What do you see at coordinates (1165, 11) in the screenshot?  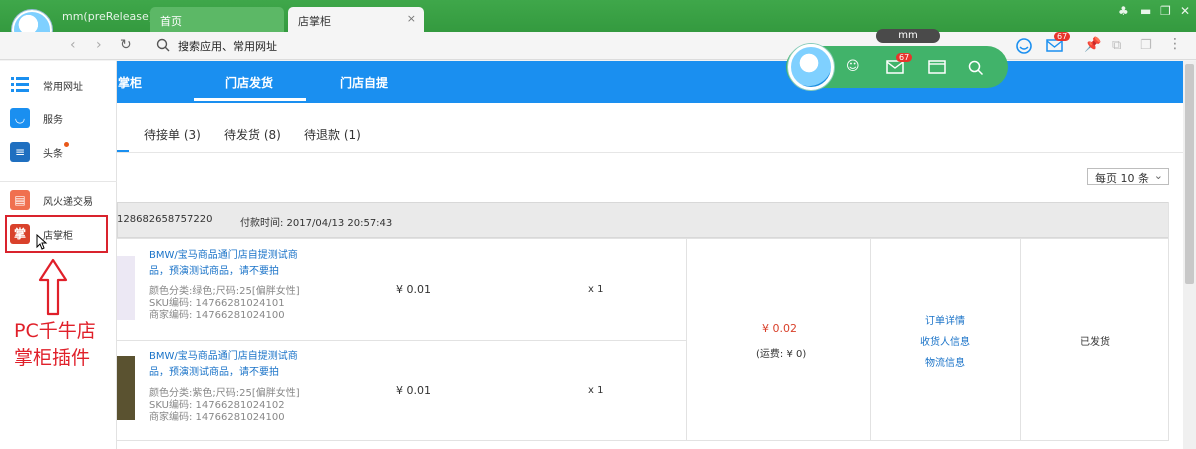 I see `restore-icon: ❐` at bounding box center [1165, 11].